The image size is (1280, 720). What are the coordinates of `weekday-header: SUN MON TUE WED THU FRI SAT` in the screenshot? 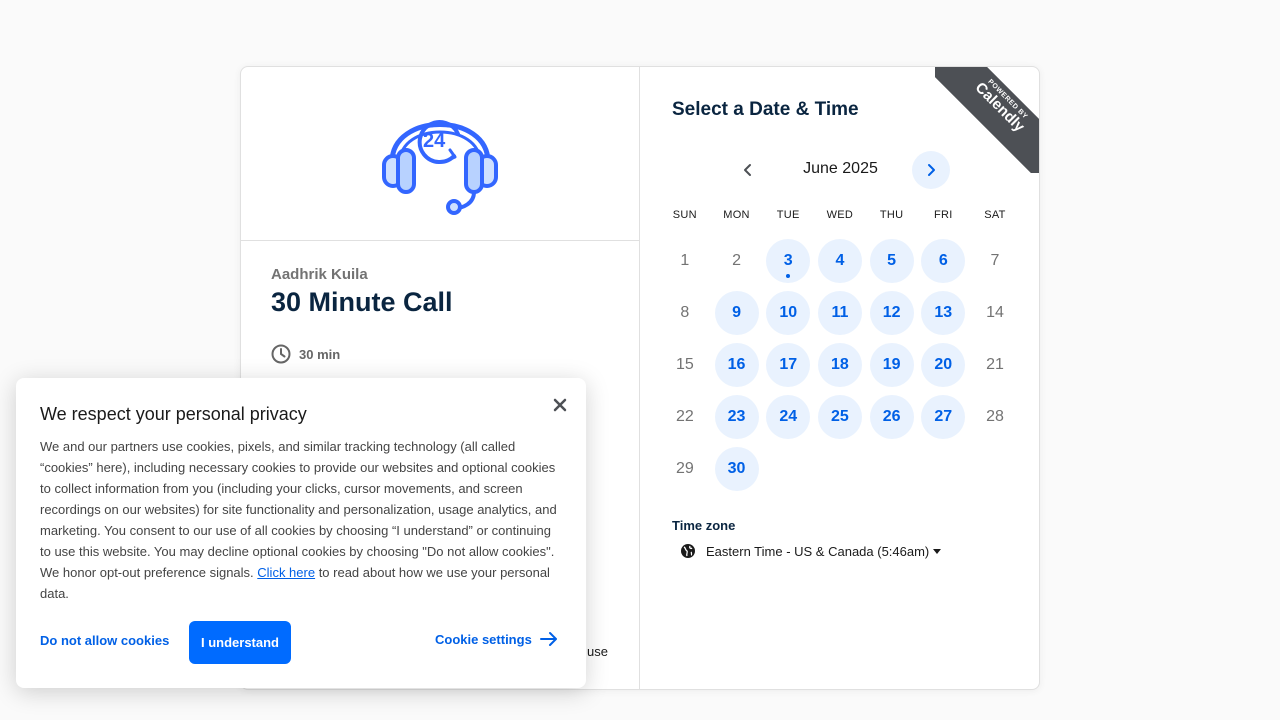 It's located at (840, 218).